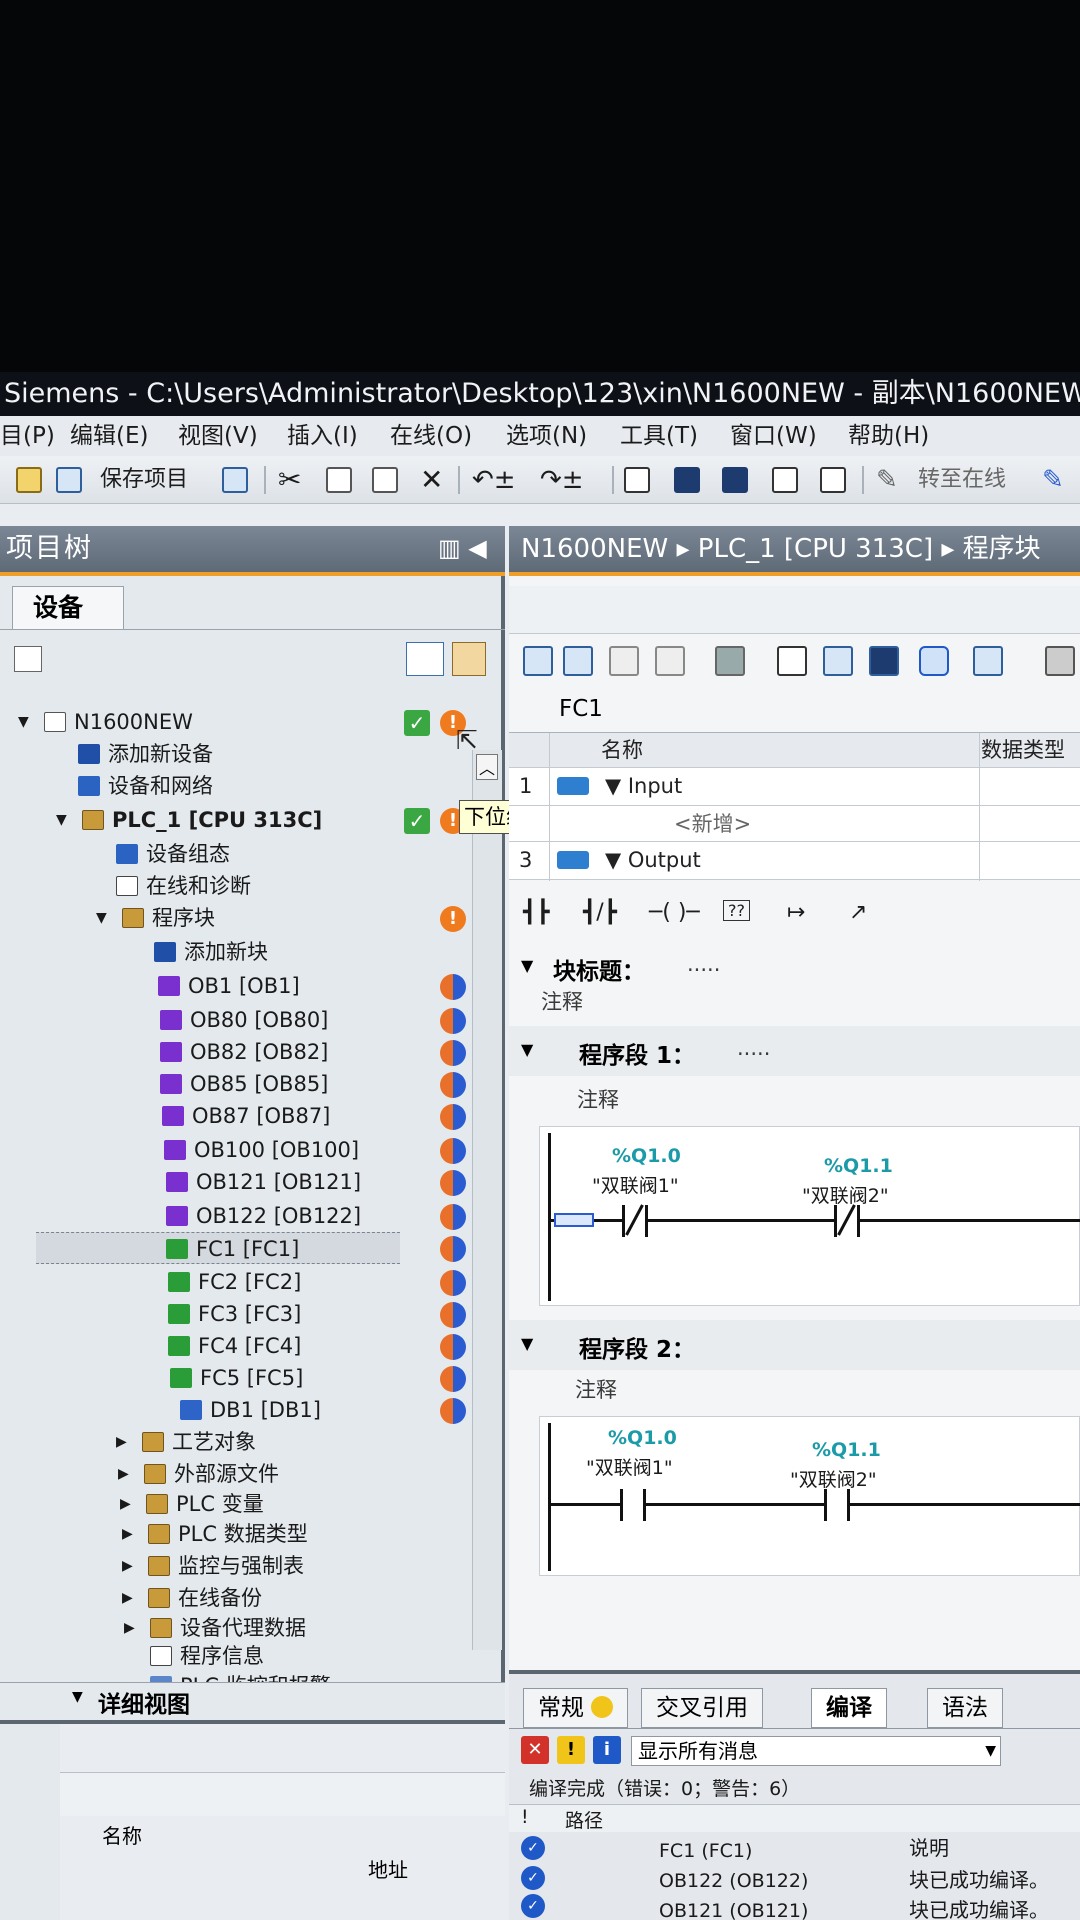 This screenshot has height=1920, width=1080. What do you see at coordinates (653, 860) in the screenshot?
I see `interface-output-section: ▼ Output` at bounding box center [653, 860].